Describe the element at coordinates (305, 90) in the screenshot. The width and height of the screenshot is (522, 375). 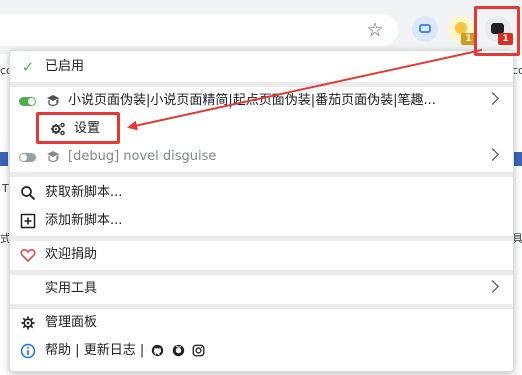
I see `annotation-arrow` at that location.